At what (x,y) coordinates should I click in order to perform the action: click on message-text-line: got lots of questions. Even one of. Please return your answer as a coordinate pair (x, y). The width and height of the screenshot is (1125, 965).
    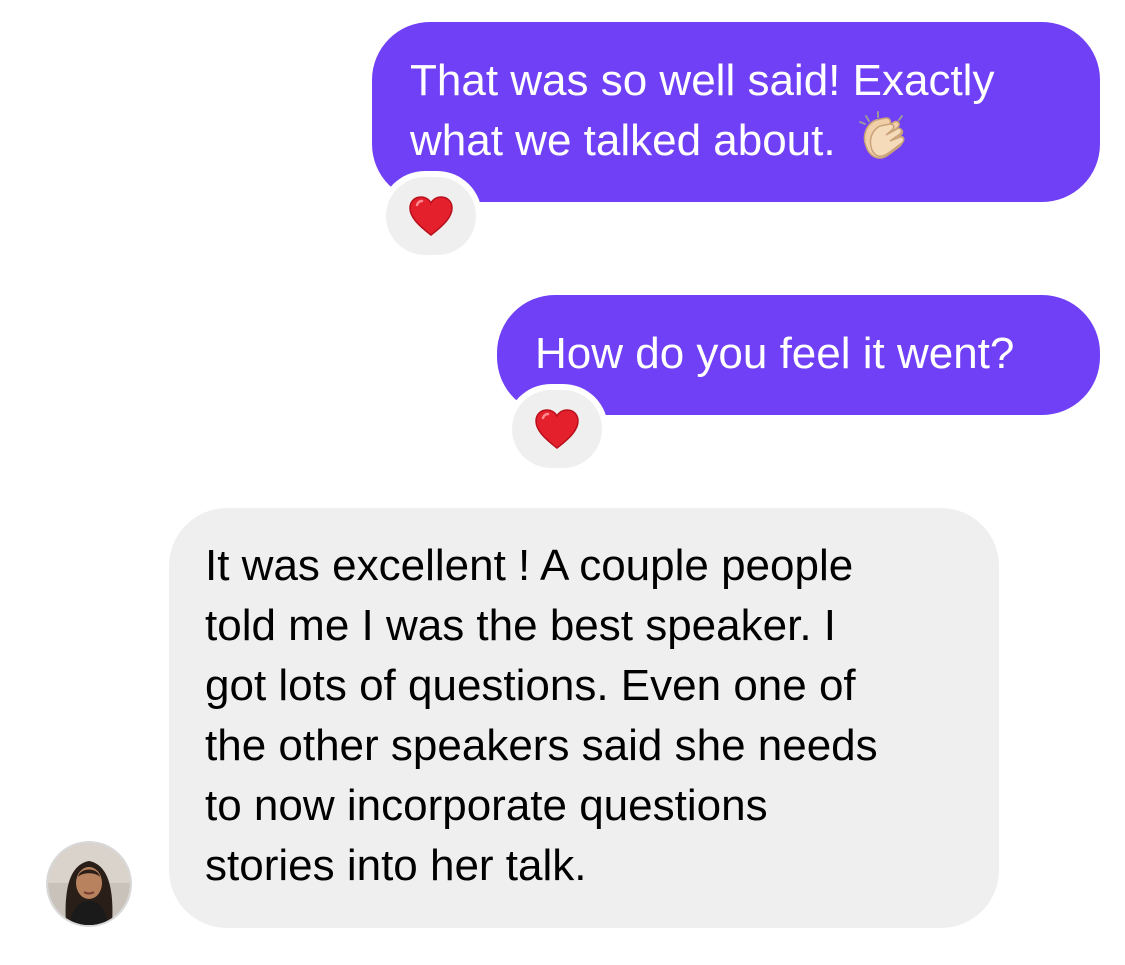
    Looking at the image, I should click on (530, 685).